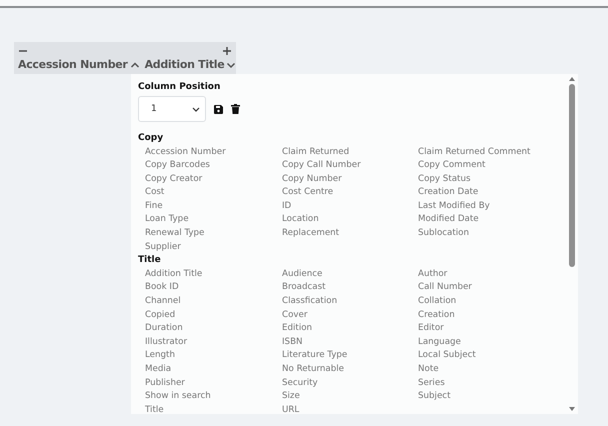 The height and width of the screenshot is (426, 608). Describe the element at coordinates (213, 301) in the screenshot. I see `field-option: Channel` at that location.